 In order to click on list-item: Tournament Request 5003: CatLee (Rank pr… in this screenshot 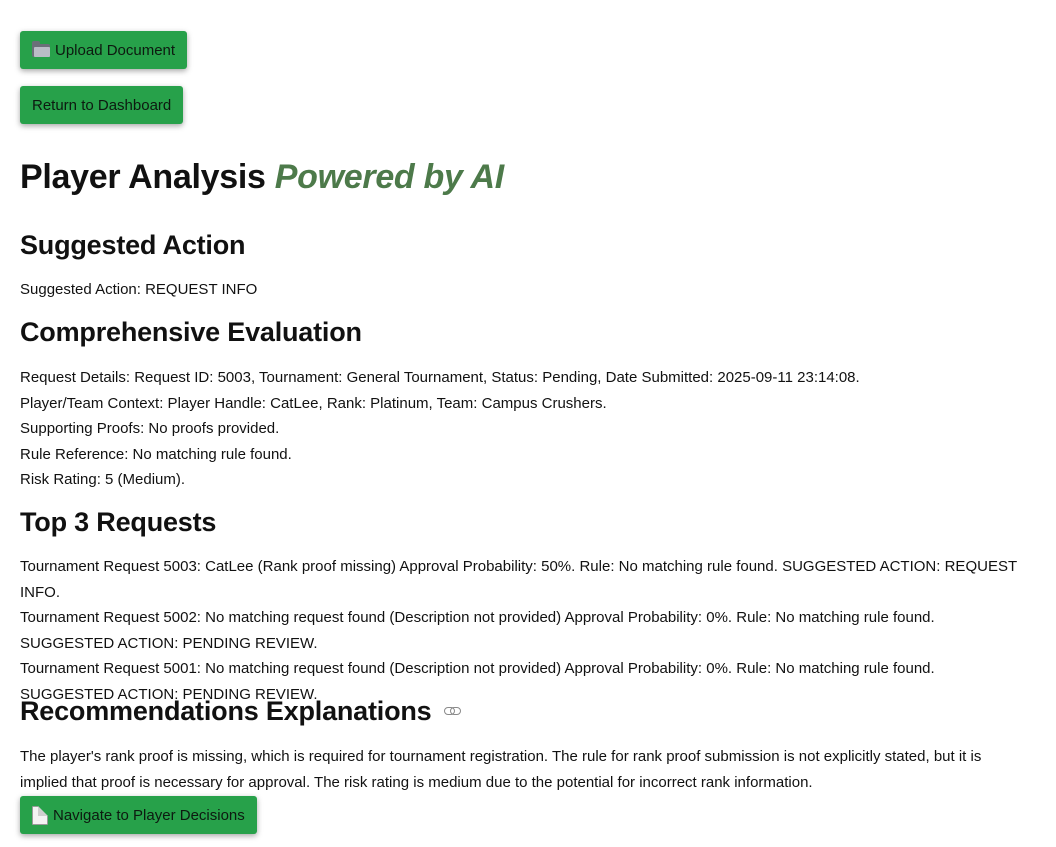, I will do `click(518, 579)`.